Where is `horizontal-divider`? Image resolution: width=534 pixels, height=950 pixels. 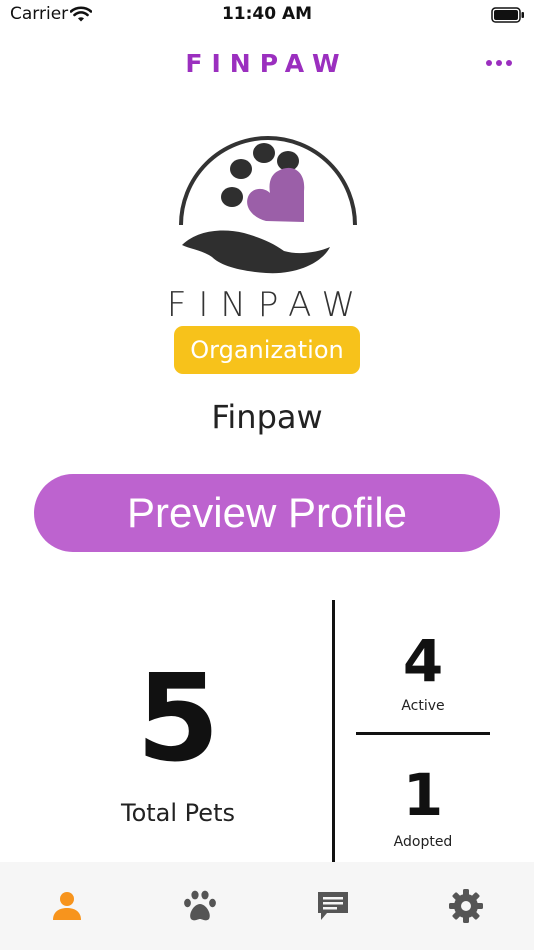
horizontal-divider is located at coordinates (423, 733).